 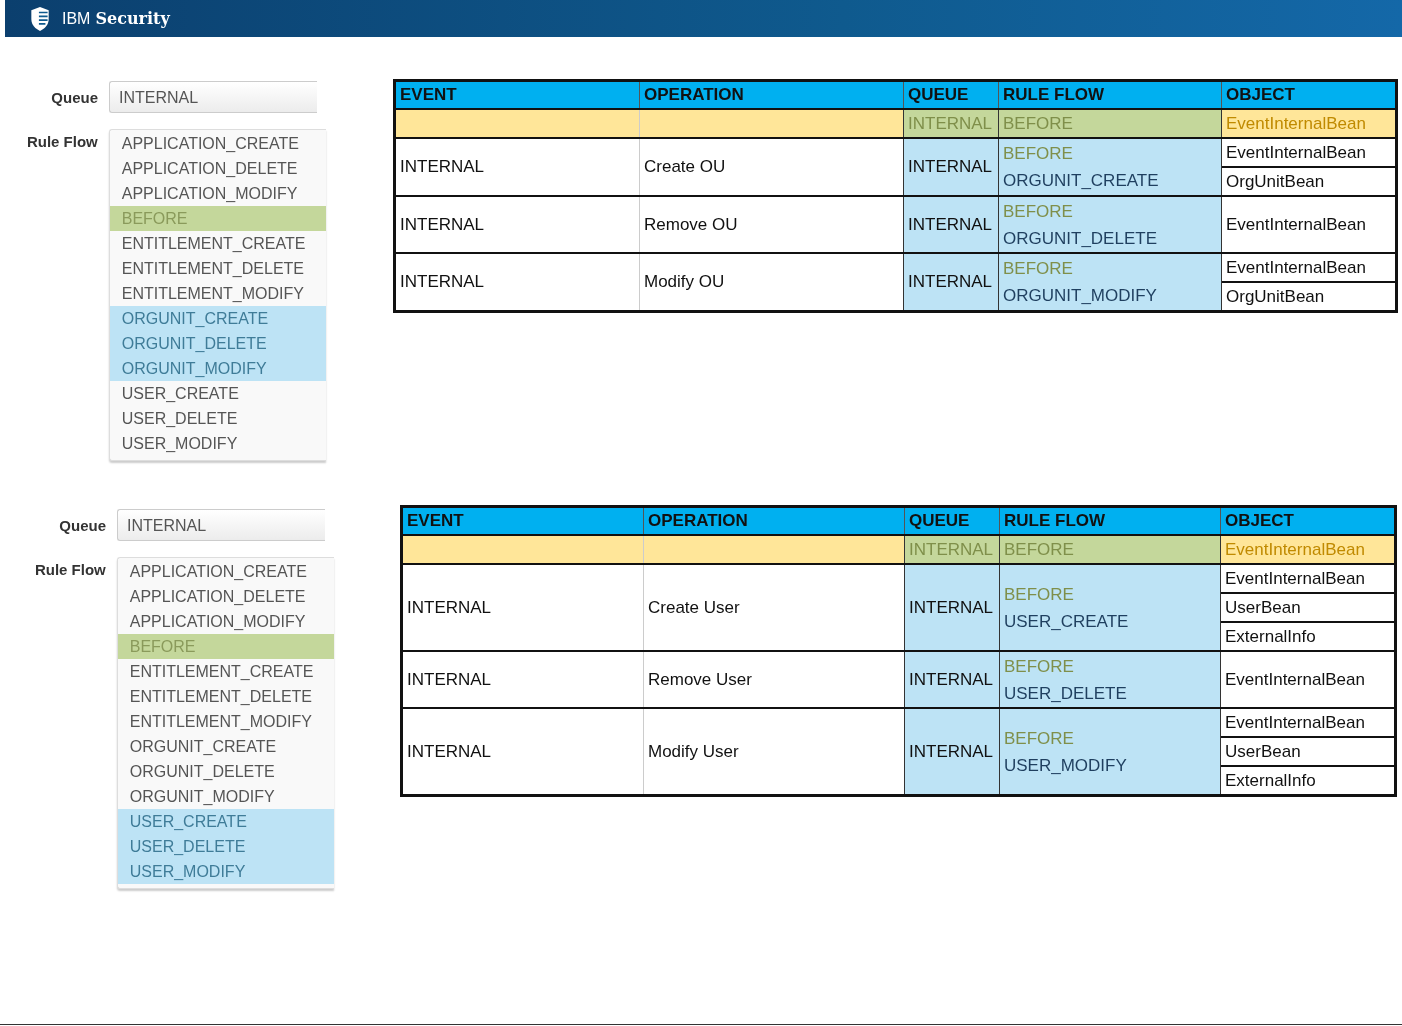 What do you see at coordinates (217, 393) in the screenshot?
I see `list-item: USER_CREATE` at bounding box center [217, 393].